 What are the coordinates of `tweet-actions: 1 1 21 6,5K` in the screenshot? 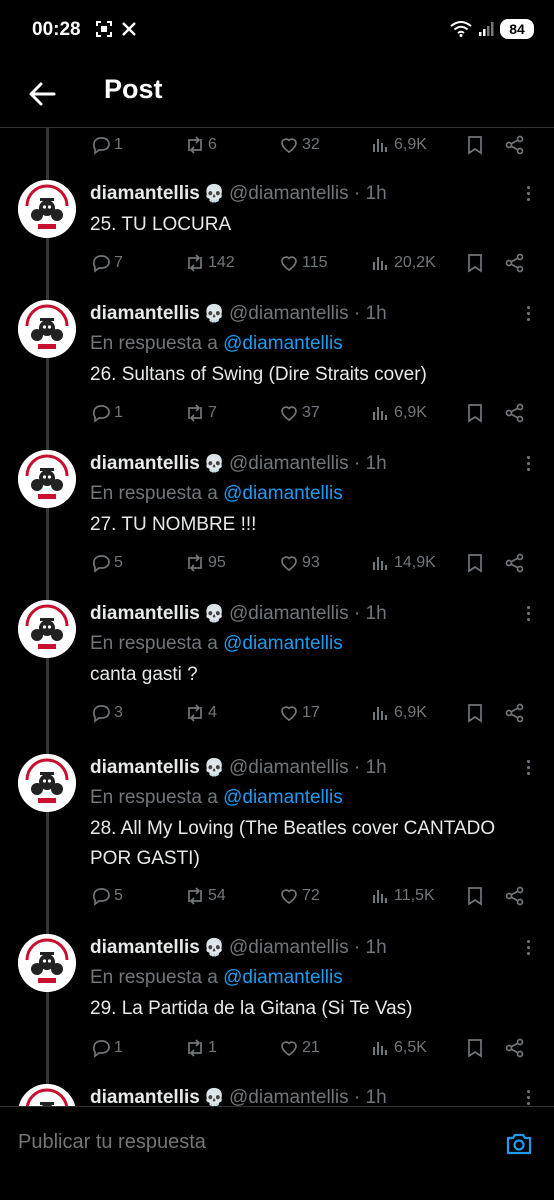 It's located at (315, 1048).